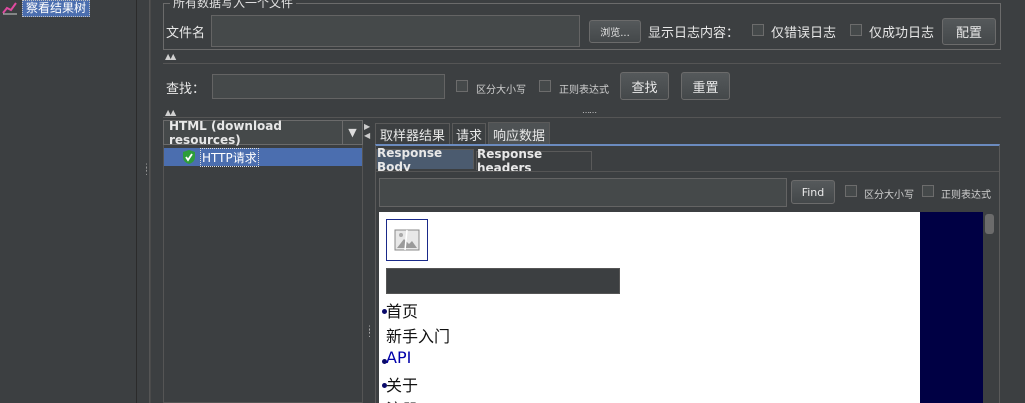 The height and width of the screenshot is (403, 1025). Describe the element at coordinates (10, 8) in the screenshot. I see `chart-icon` at that location.